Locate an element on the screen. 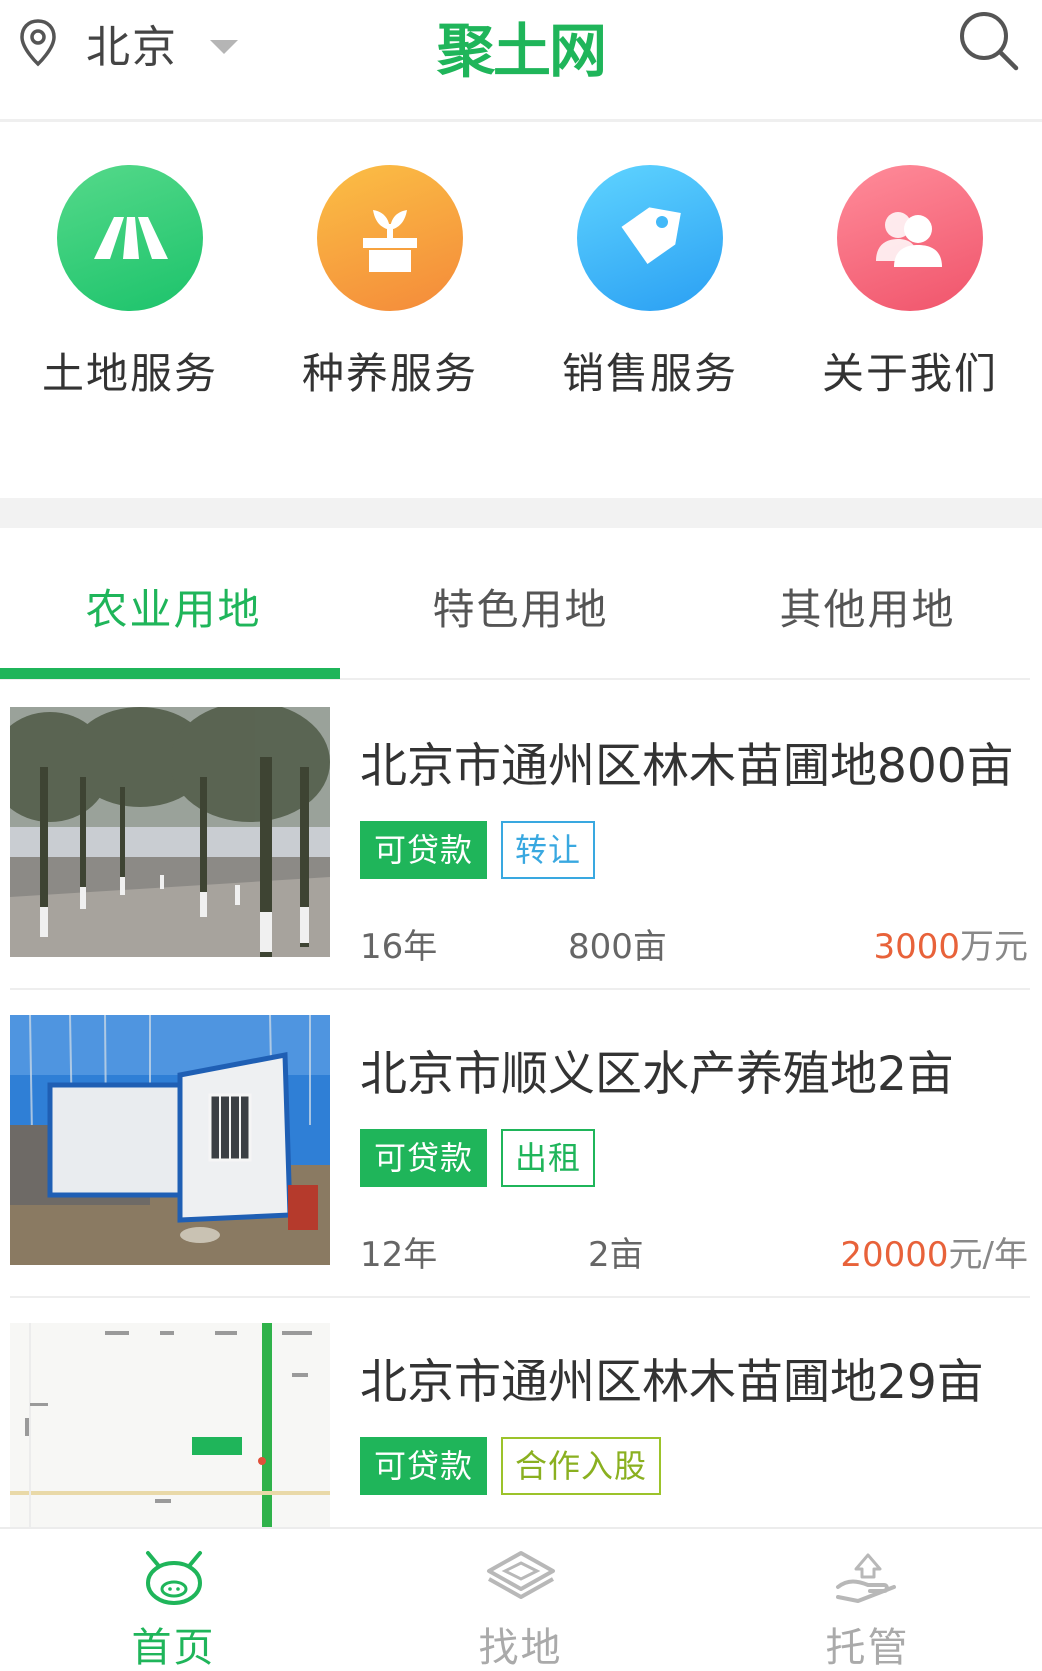  service-label: 关于我们 is located at coordinates (909, 373).